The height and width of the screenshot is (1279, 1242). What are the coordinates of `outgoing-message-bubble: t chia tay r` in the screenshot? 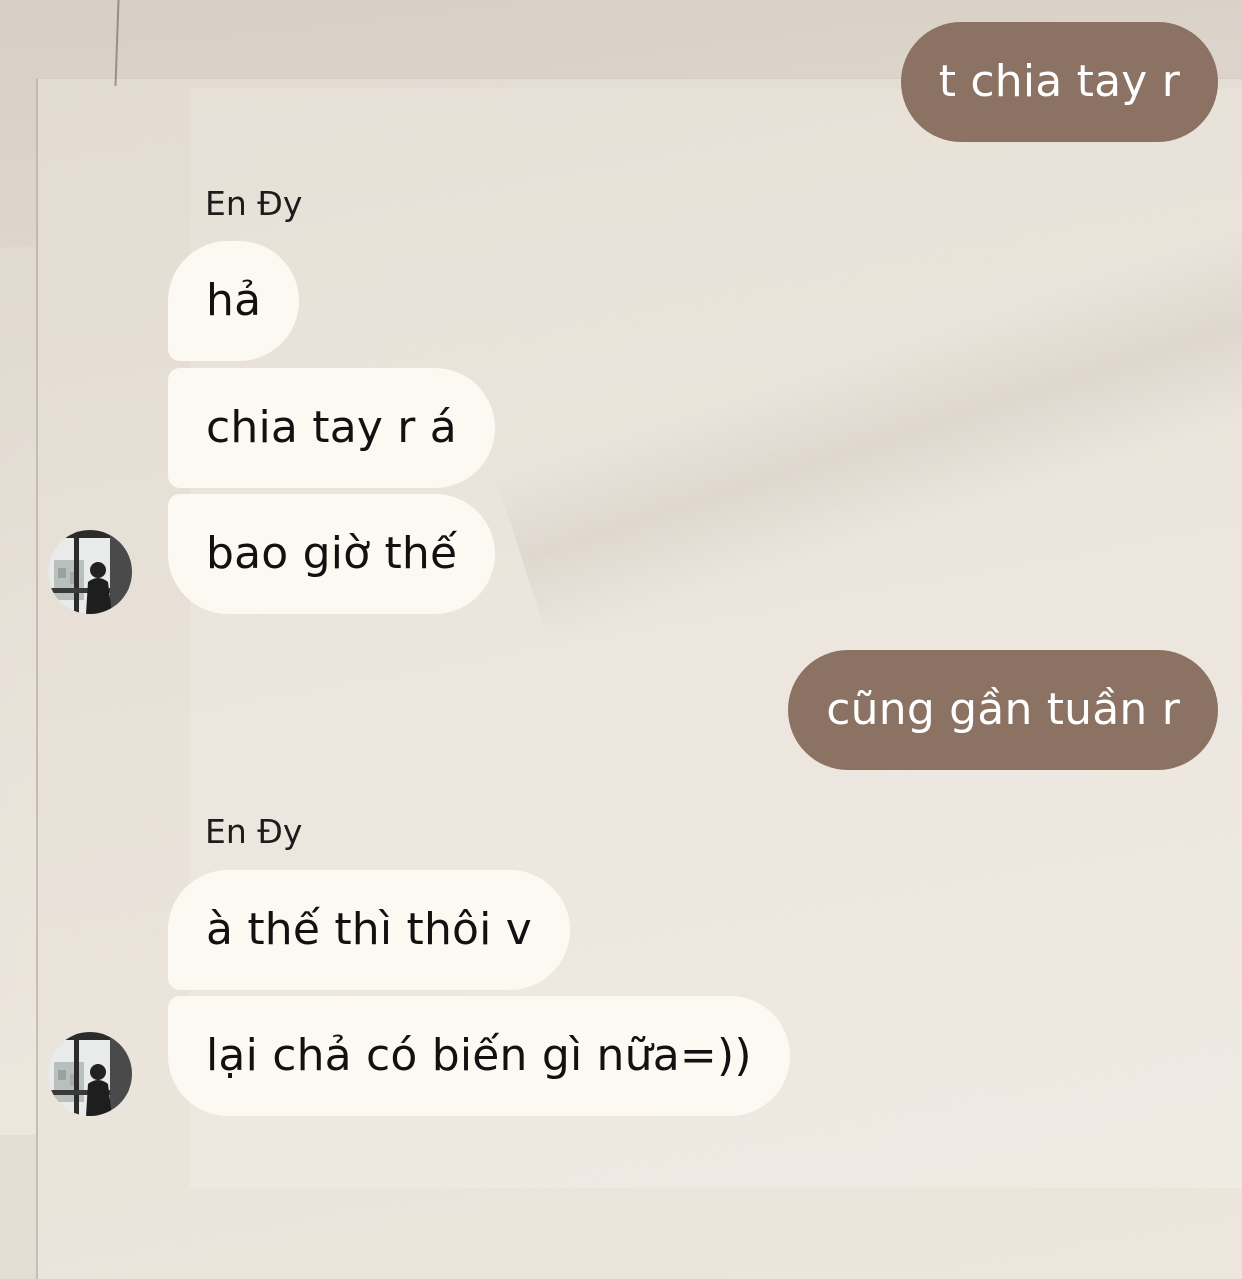 It's located at (1059, 82).